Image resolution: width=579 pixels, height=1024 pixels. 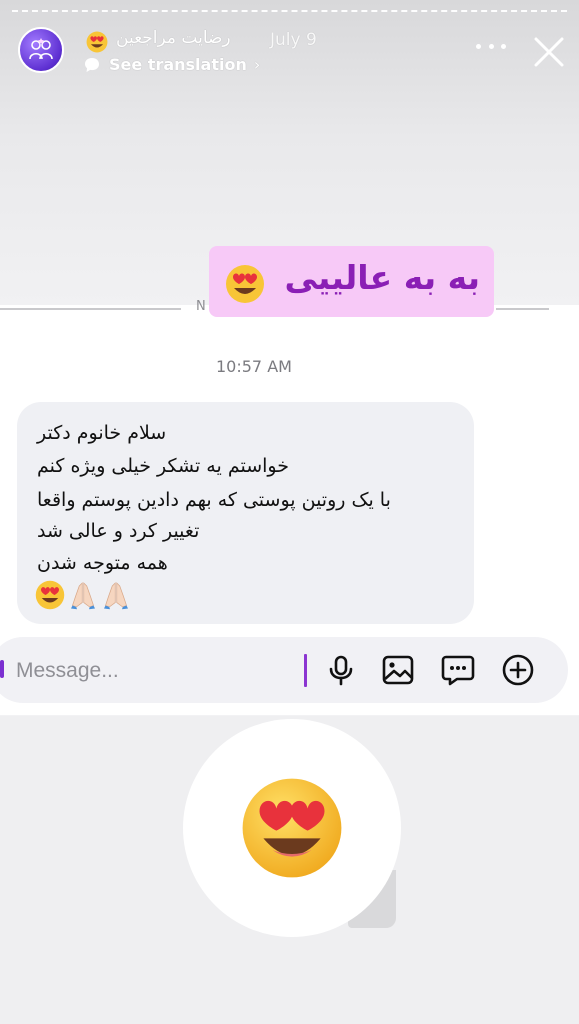 I want to click on people-logo-icon, so click(x=41, y=49).